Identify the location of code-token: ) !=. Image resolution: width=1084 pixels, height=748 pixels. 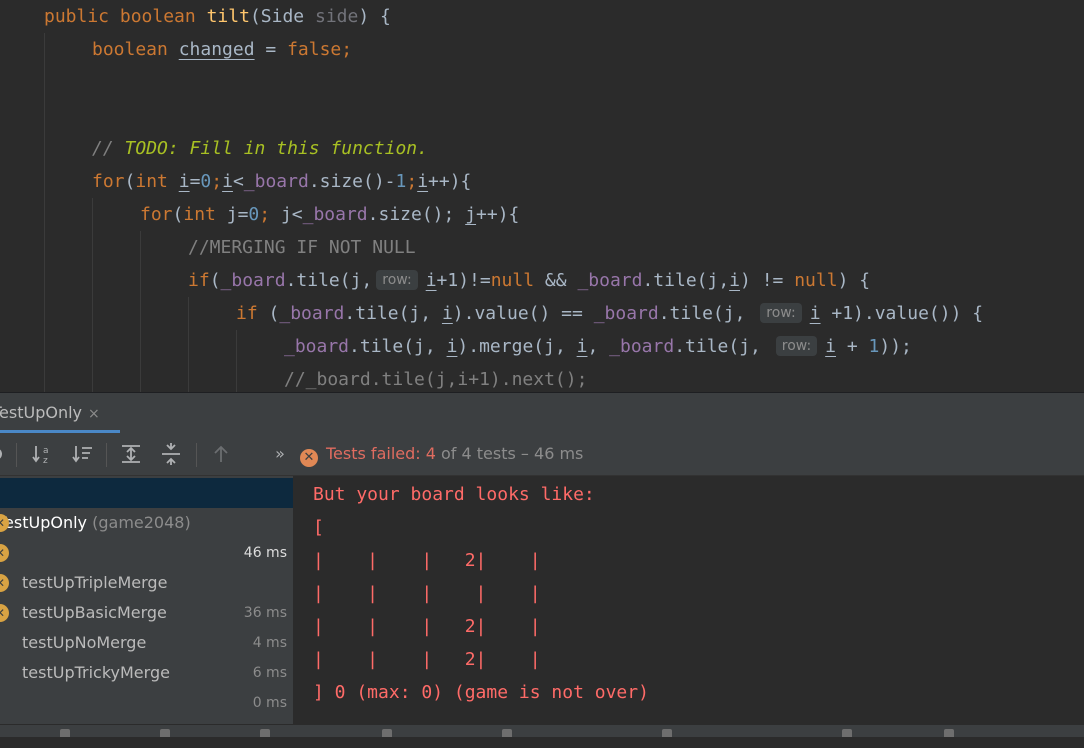
(767, 280).